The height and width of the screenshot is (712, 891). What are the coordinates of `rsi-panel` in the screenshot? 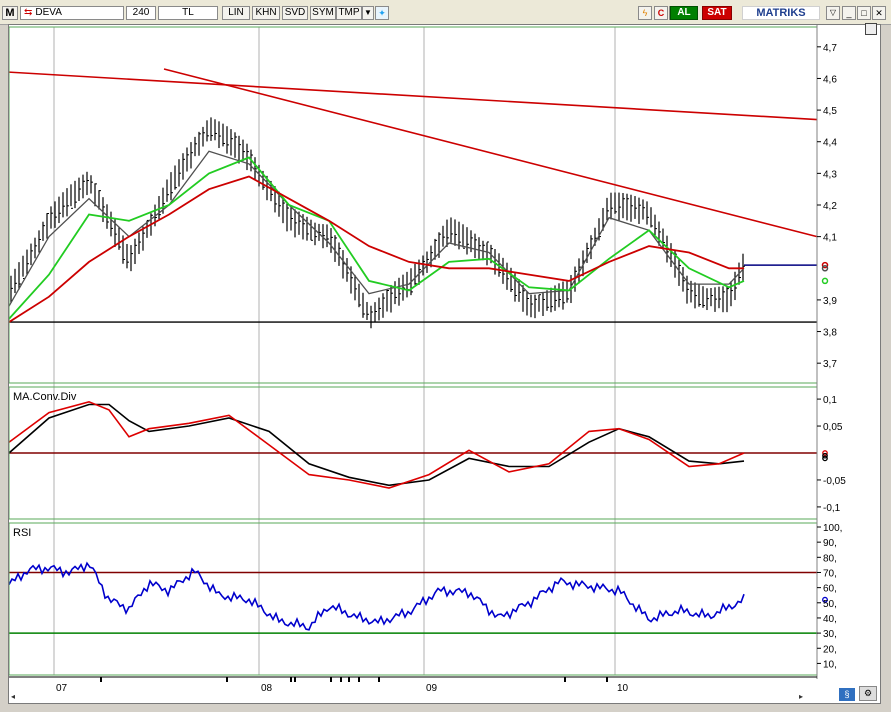 It's located at (418, 597).